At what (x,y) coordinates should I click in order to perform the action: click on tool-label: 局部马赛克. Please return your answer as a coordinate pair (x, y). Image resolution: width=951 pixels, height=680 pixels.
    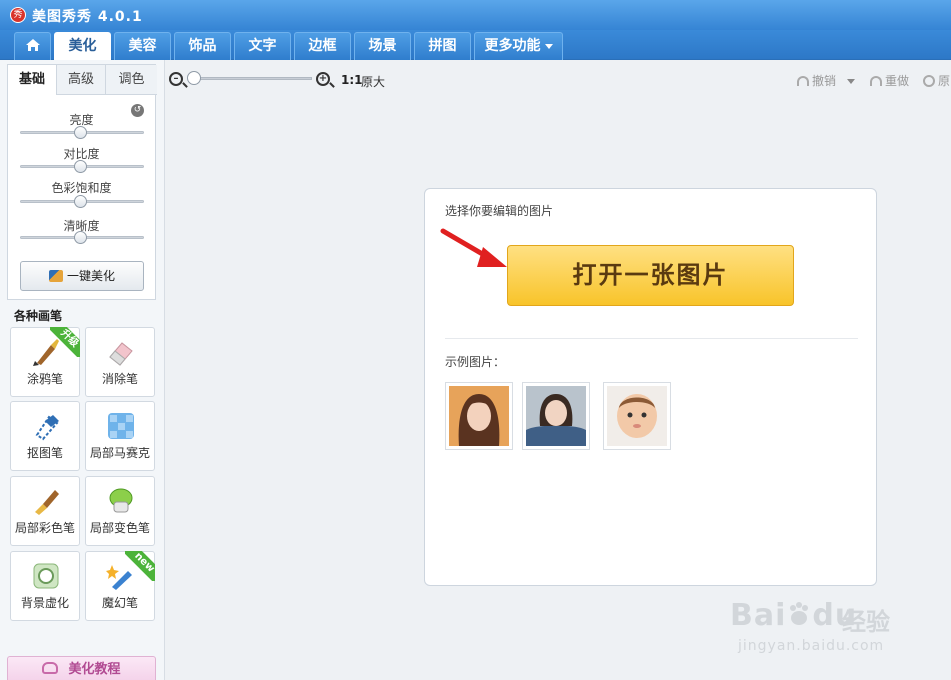
    Looking at the image, I should click on (119, 453).